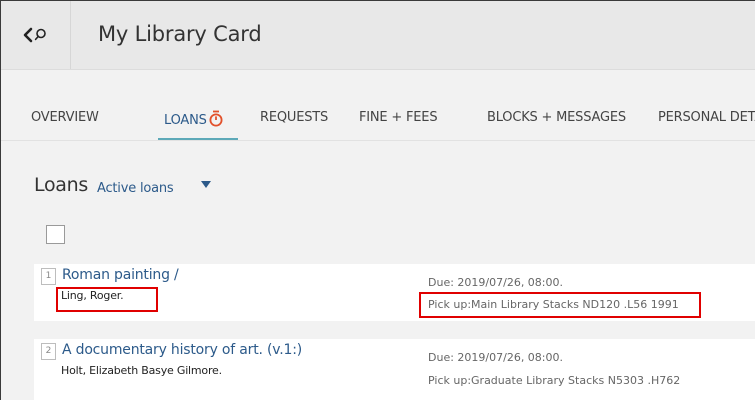 The image size is (755, 400). I want to click on loans-filter-dropdown: Active loans, so click(135, 188).